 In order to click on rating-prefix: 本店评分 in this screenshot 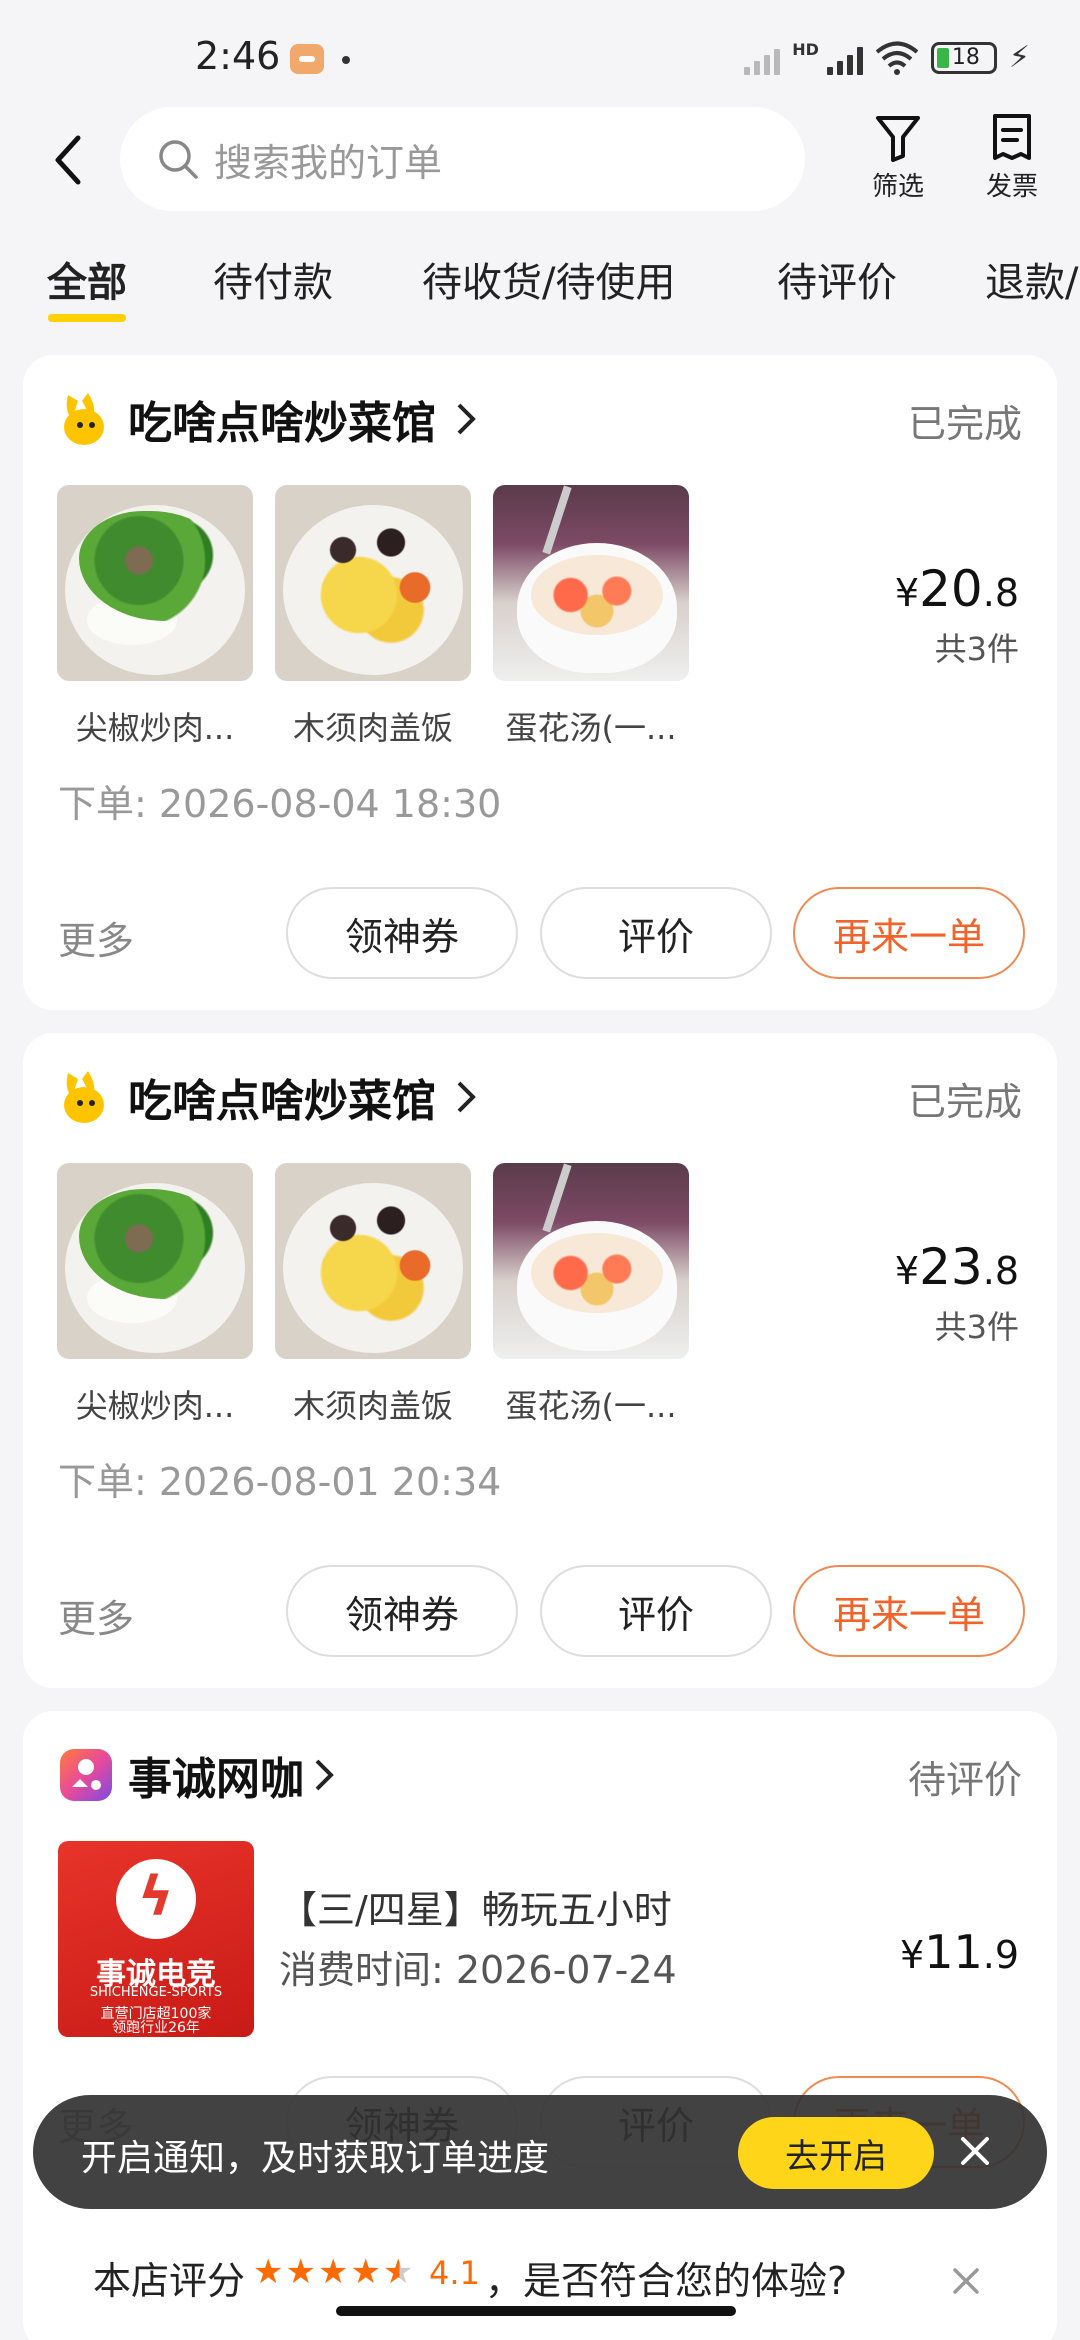, I will do `click(169, 2281)`.